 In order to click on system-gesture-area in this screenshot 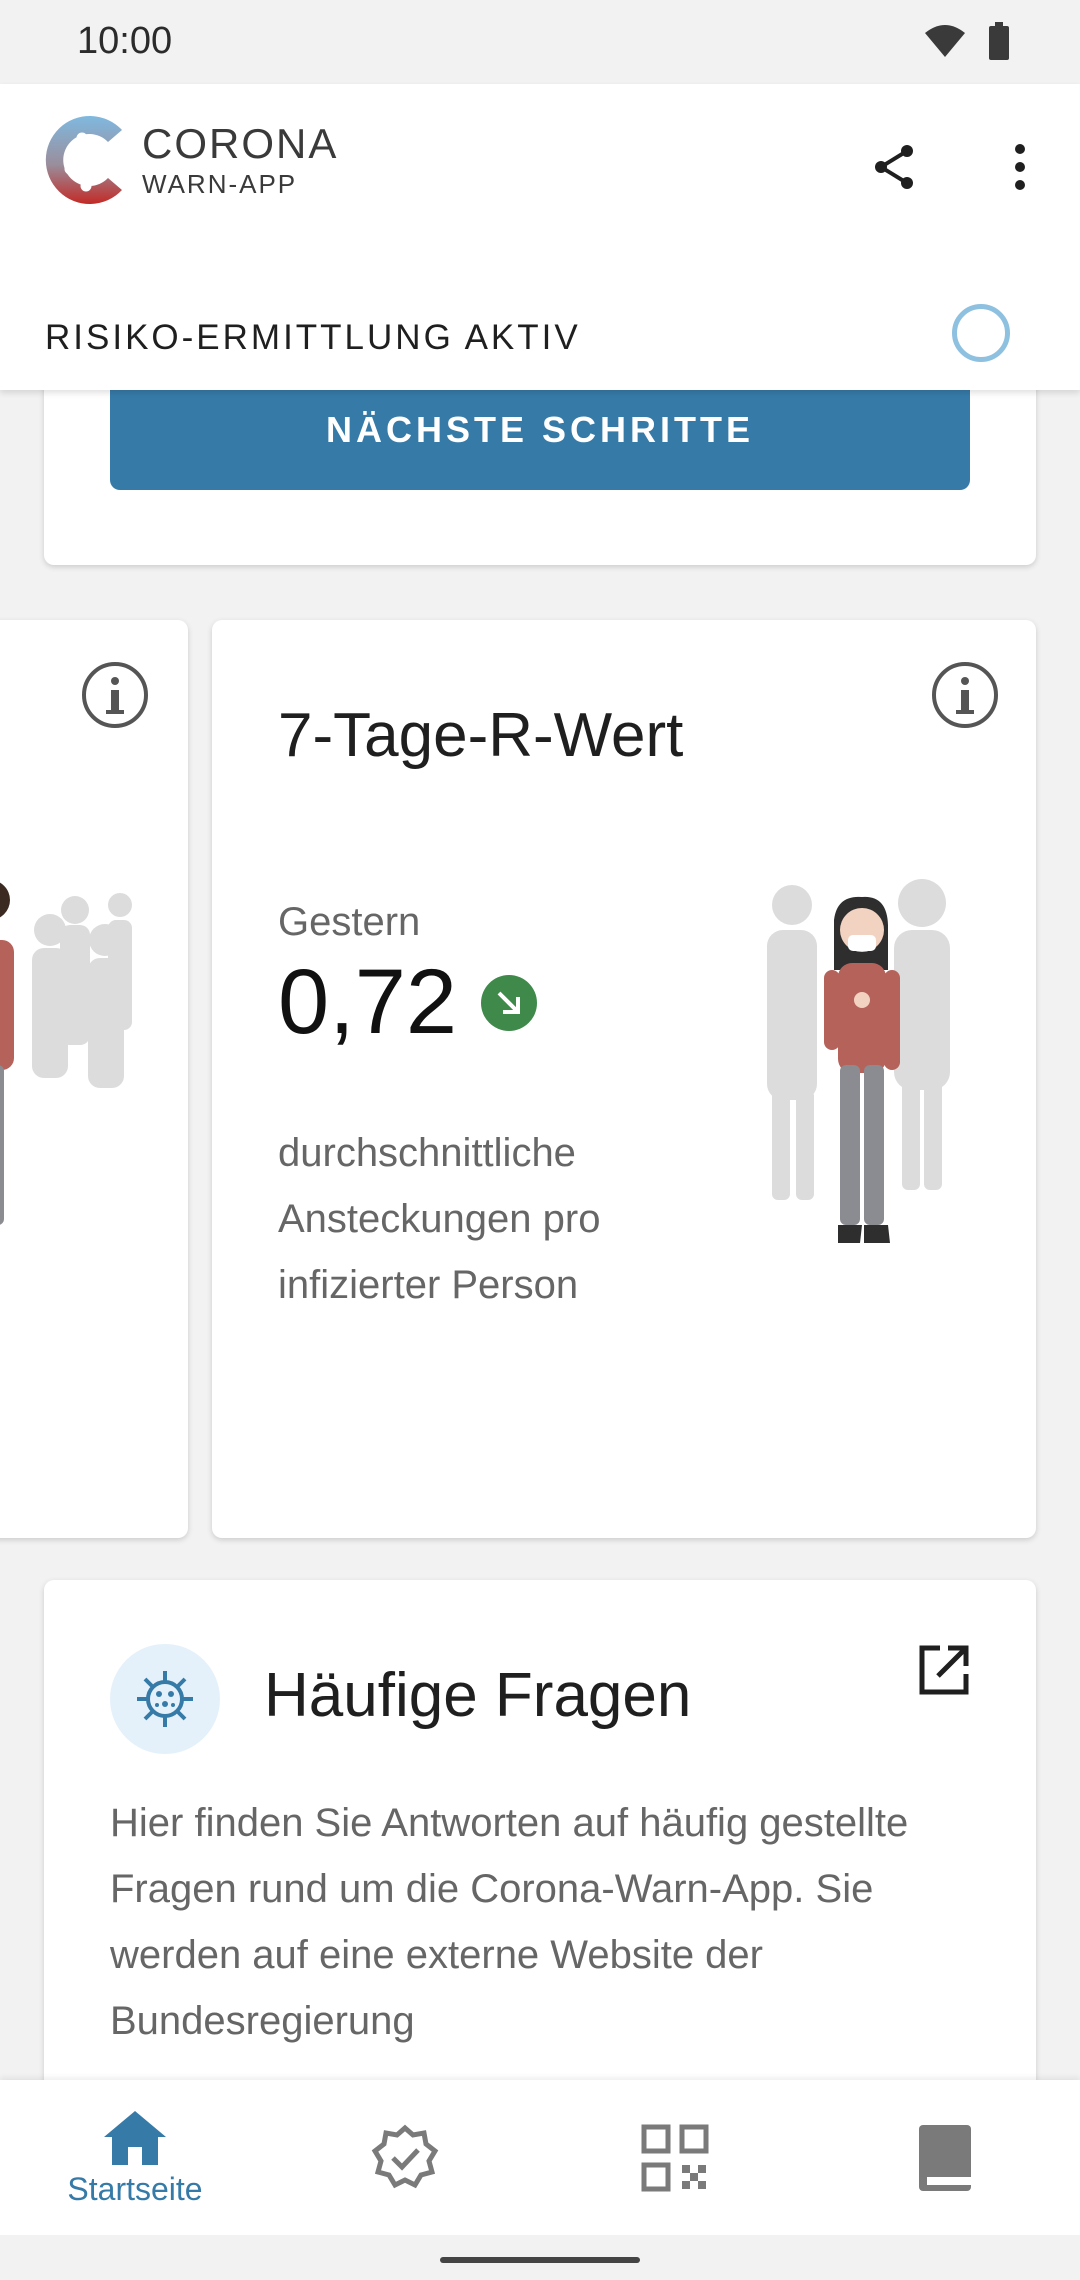, I will do `click(540, 2257)`.